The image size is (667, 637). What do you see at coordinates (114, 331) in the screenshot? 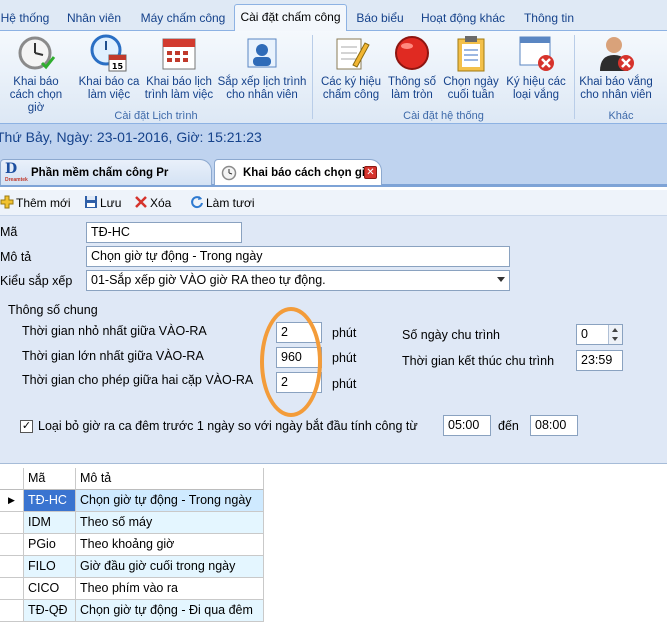
I see `min-time-label: Thời gian nhỏ nhất giữa VÀO-RA` at bounding box center [114, 331].